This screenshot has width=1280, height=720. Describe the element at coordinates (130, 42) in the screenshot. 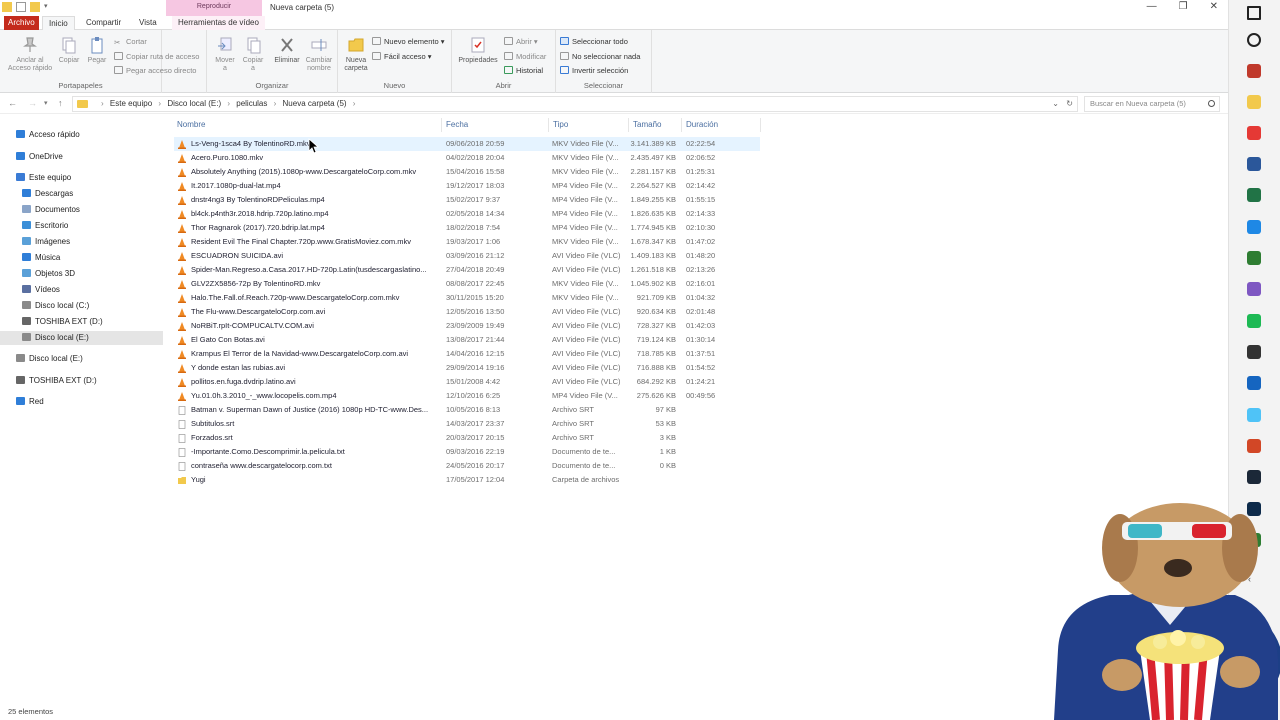

I see `cut-button: ✂ Cortar` at that location.